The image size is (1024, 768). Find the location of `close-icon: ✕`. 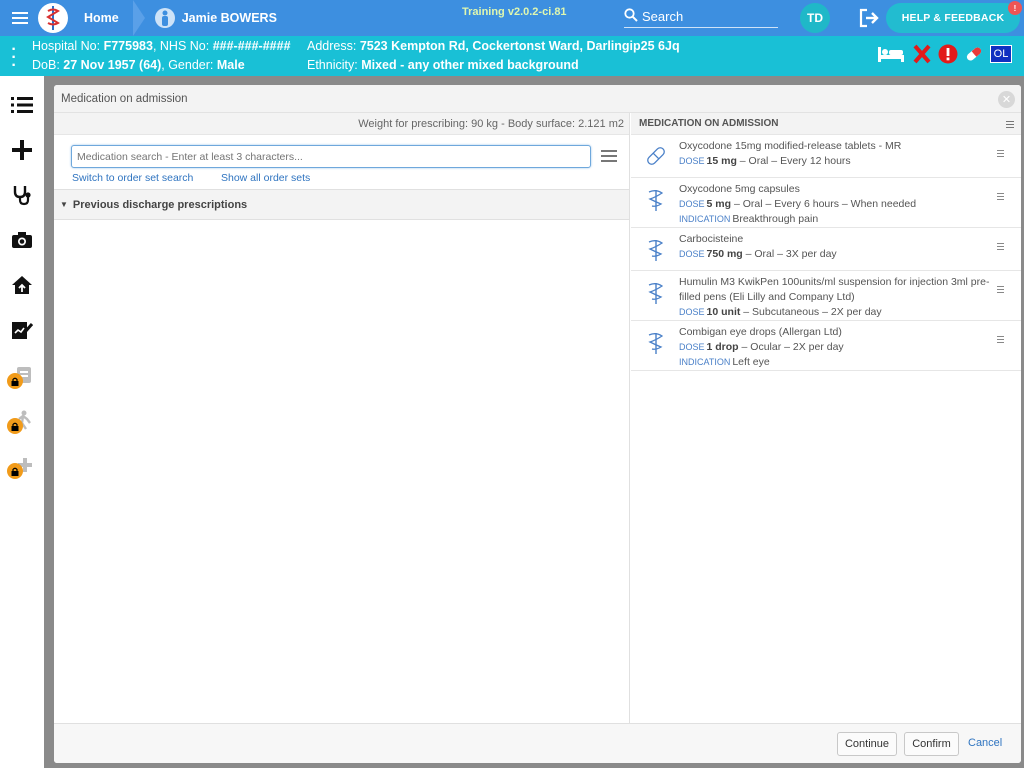

close-icon: ✕ is located at coordinates (1006, 99).